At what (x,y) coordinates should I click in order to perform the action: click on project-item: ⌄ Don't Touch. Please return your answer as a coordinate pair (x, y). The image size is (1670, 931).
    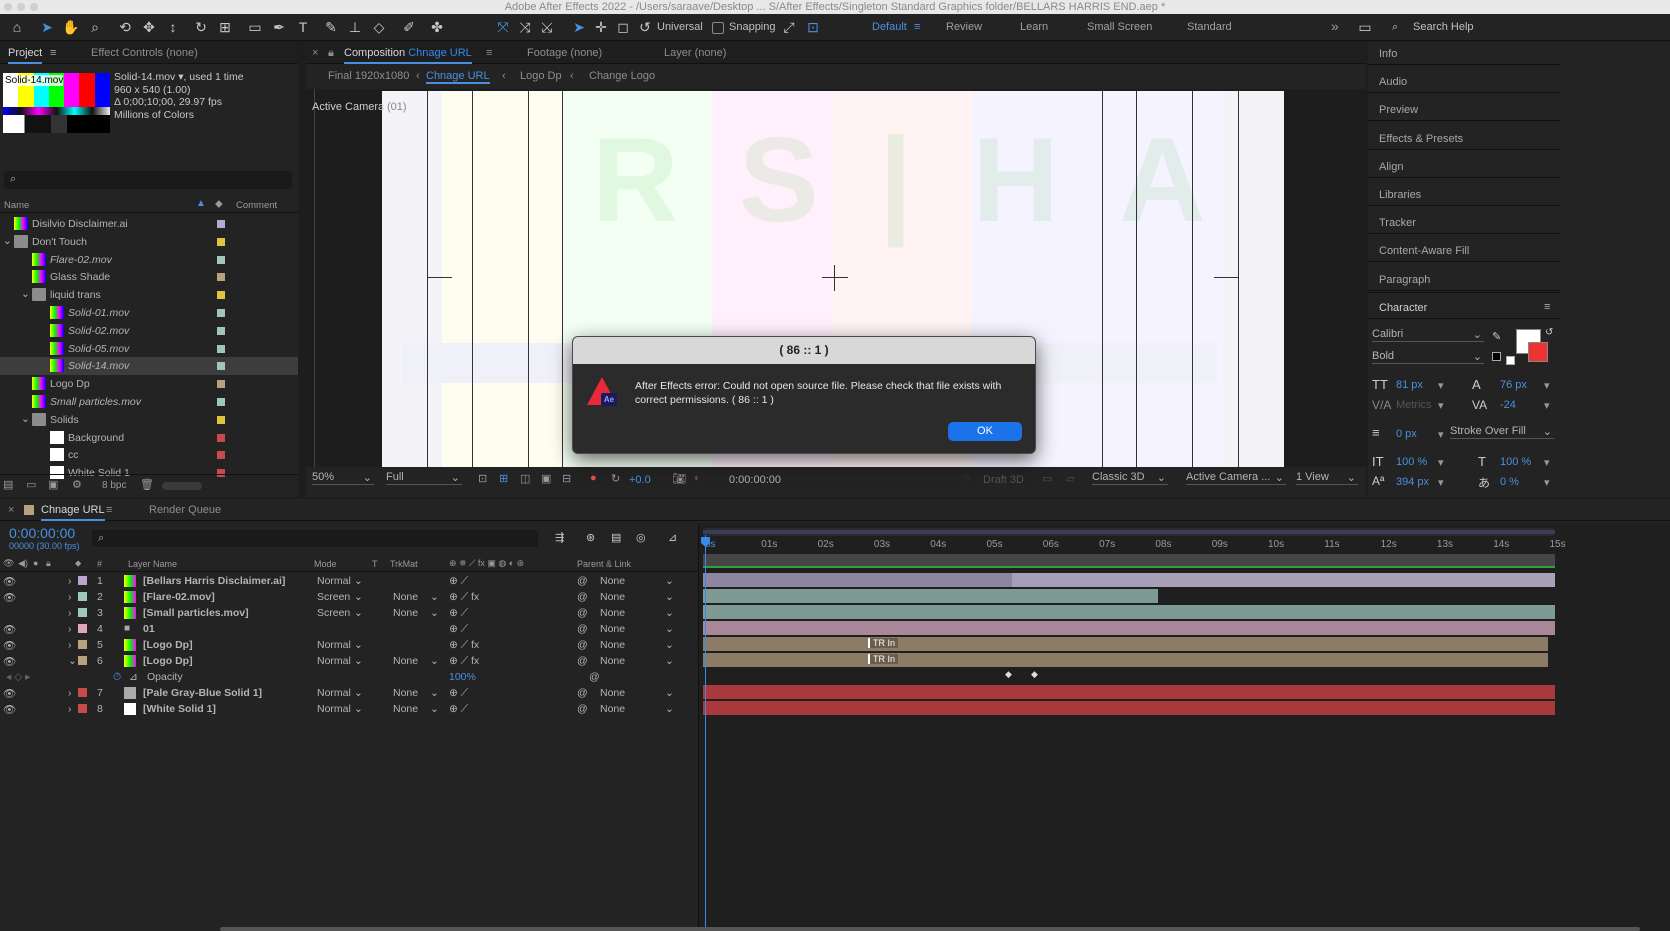
    Looking at the image, I should click on (149, 242).